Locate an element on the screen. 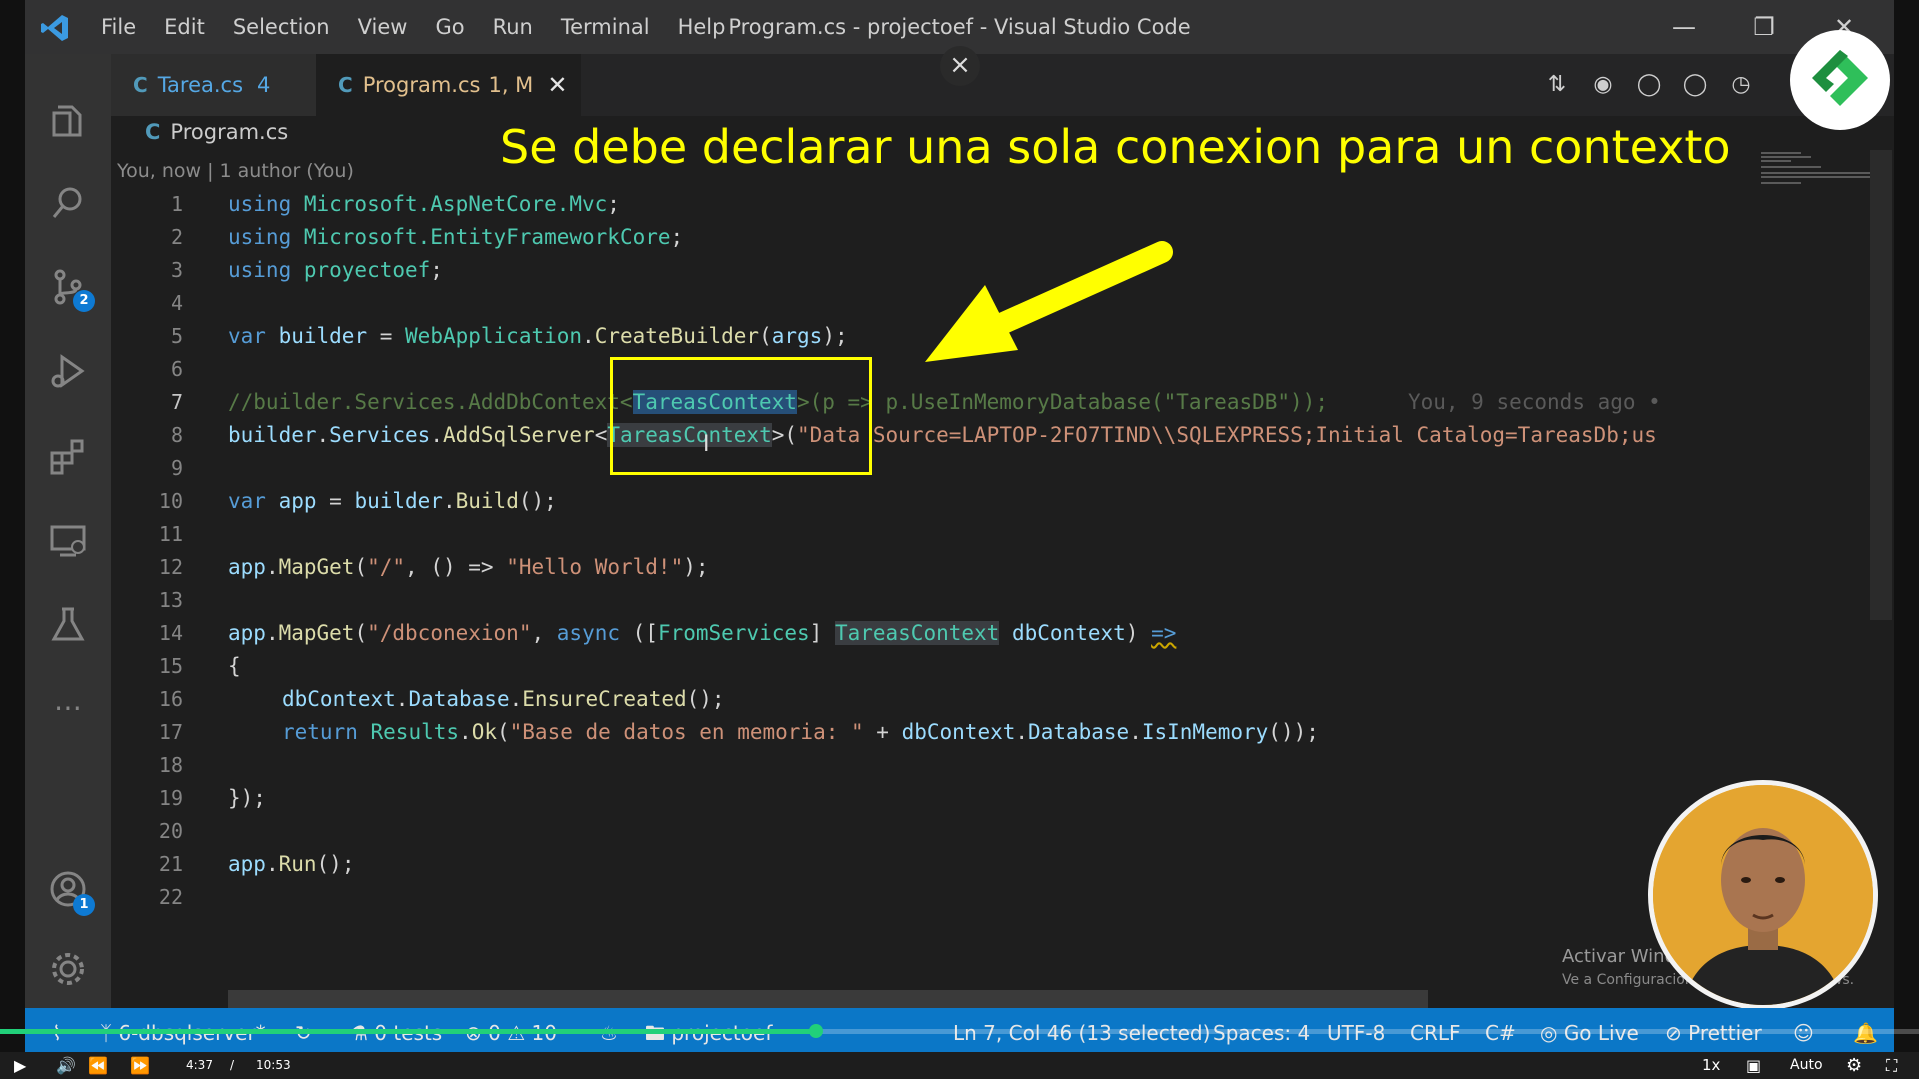 The height and width of the screenshot is (1079, 1919). menu-selection: Selection is located at coordinates (281, 27).